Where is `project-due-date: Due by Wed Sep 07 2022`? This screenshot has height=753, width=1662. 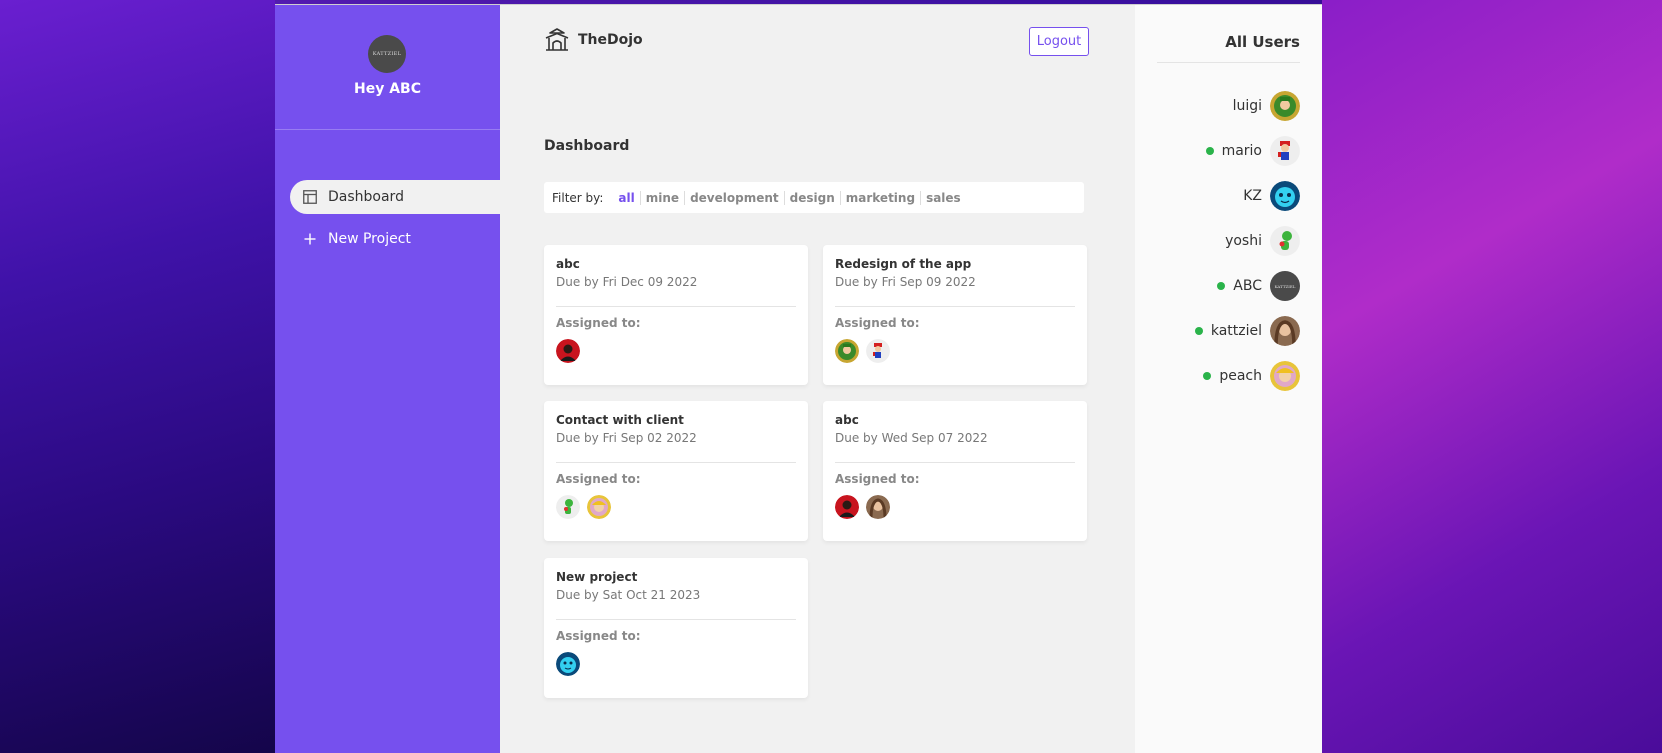
project-due-date: Due by Wed Sep 07 2022 is located at coordinates (911, 438).